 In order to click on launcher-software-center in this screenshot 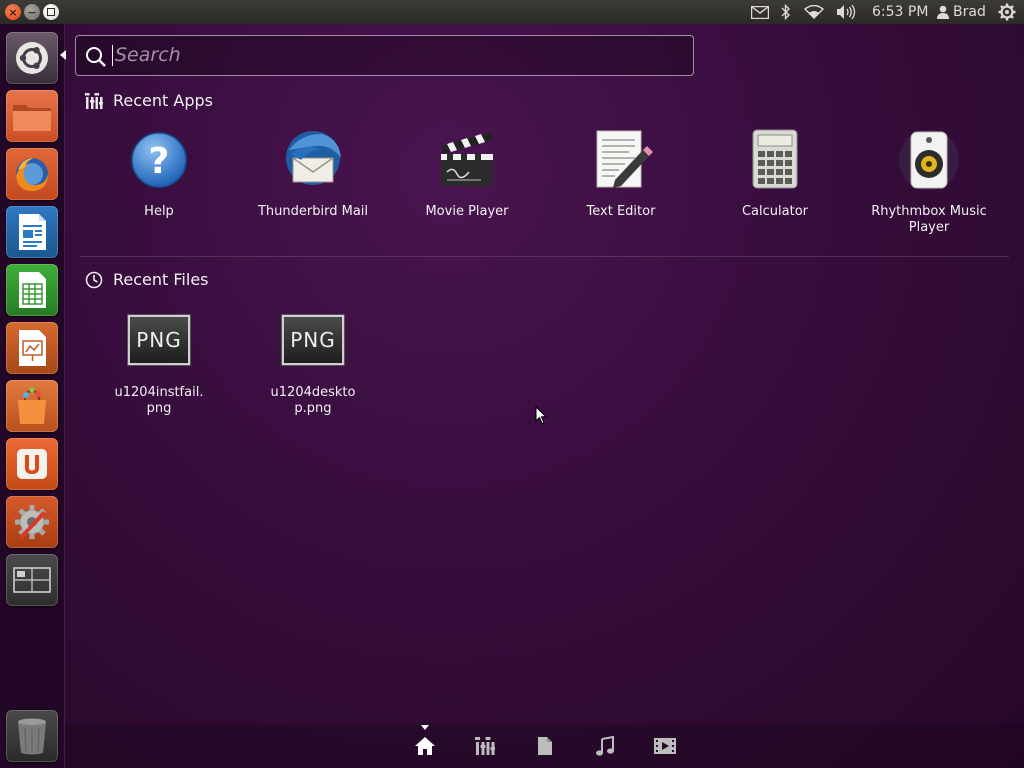, I will do `click(32, 406)`.